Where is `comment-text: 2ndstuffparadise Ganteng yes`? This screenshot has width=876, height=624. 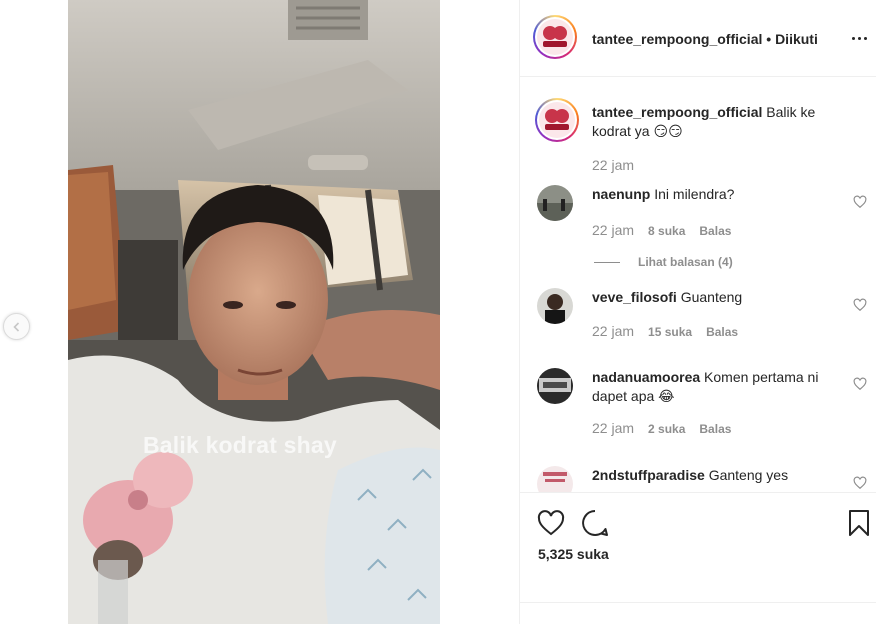
comment-text: 2ndstuffparadise Ganteng yes is located at coordinates (712, 475).